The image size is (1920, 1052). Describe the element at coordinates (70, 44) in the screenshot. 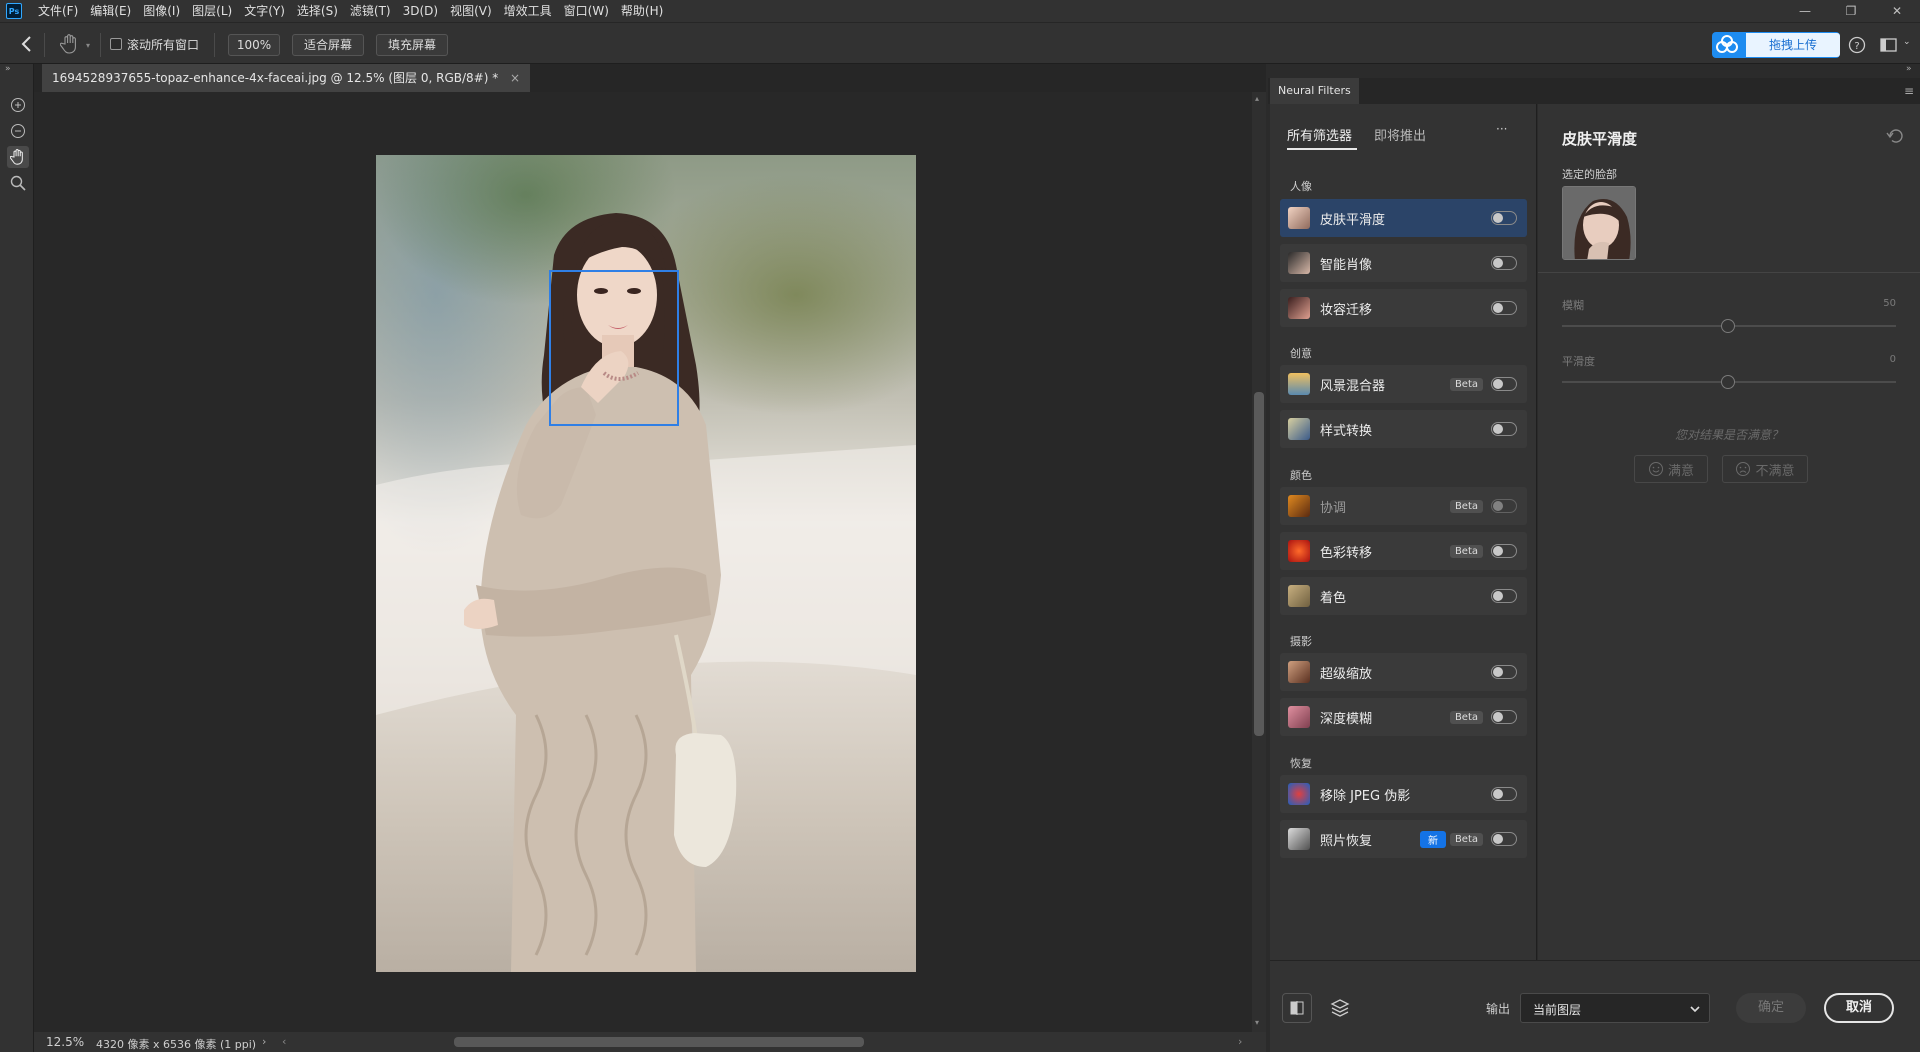

I see `hand-tool-icon` at that location.